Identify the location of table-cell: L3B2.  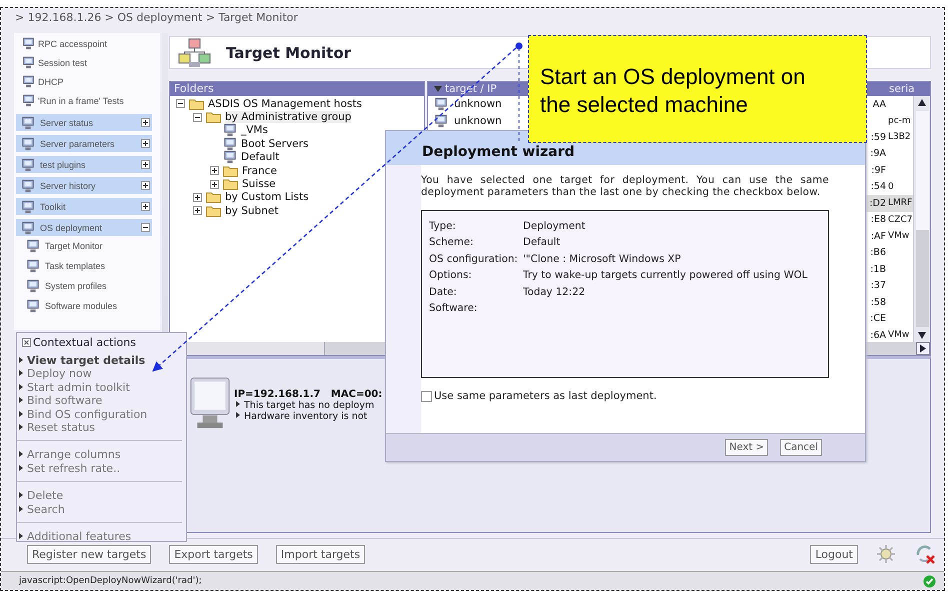
(899, 137).